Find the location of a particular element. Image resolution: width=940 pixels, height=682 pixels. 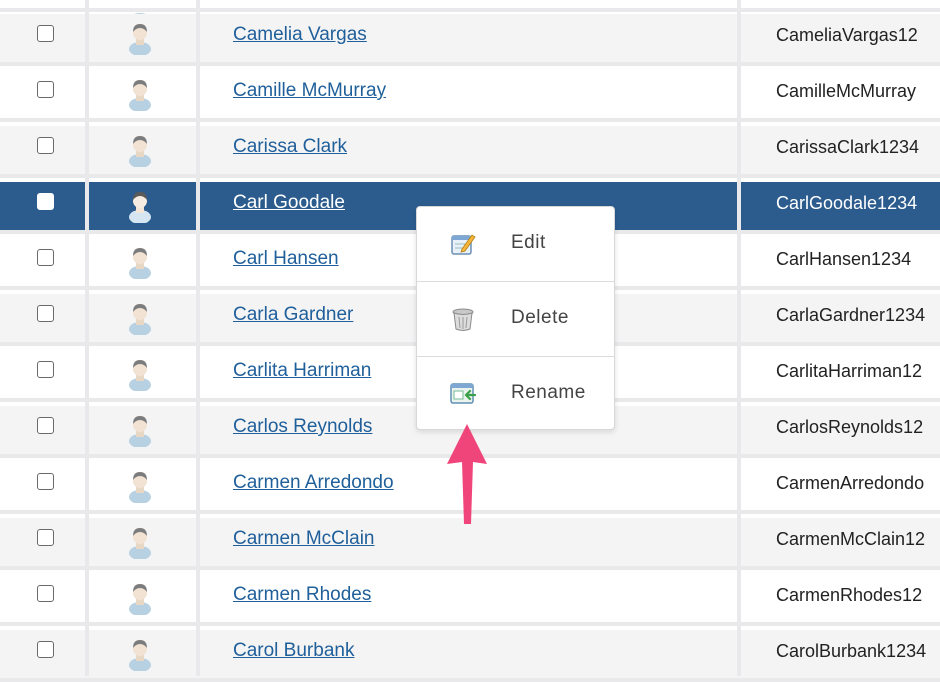

username-text: CarlitaHarriman12 is located at coordinates (849, 371).